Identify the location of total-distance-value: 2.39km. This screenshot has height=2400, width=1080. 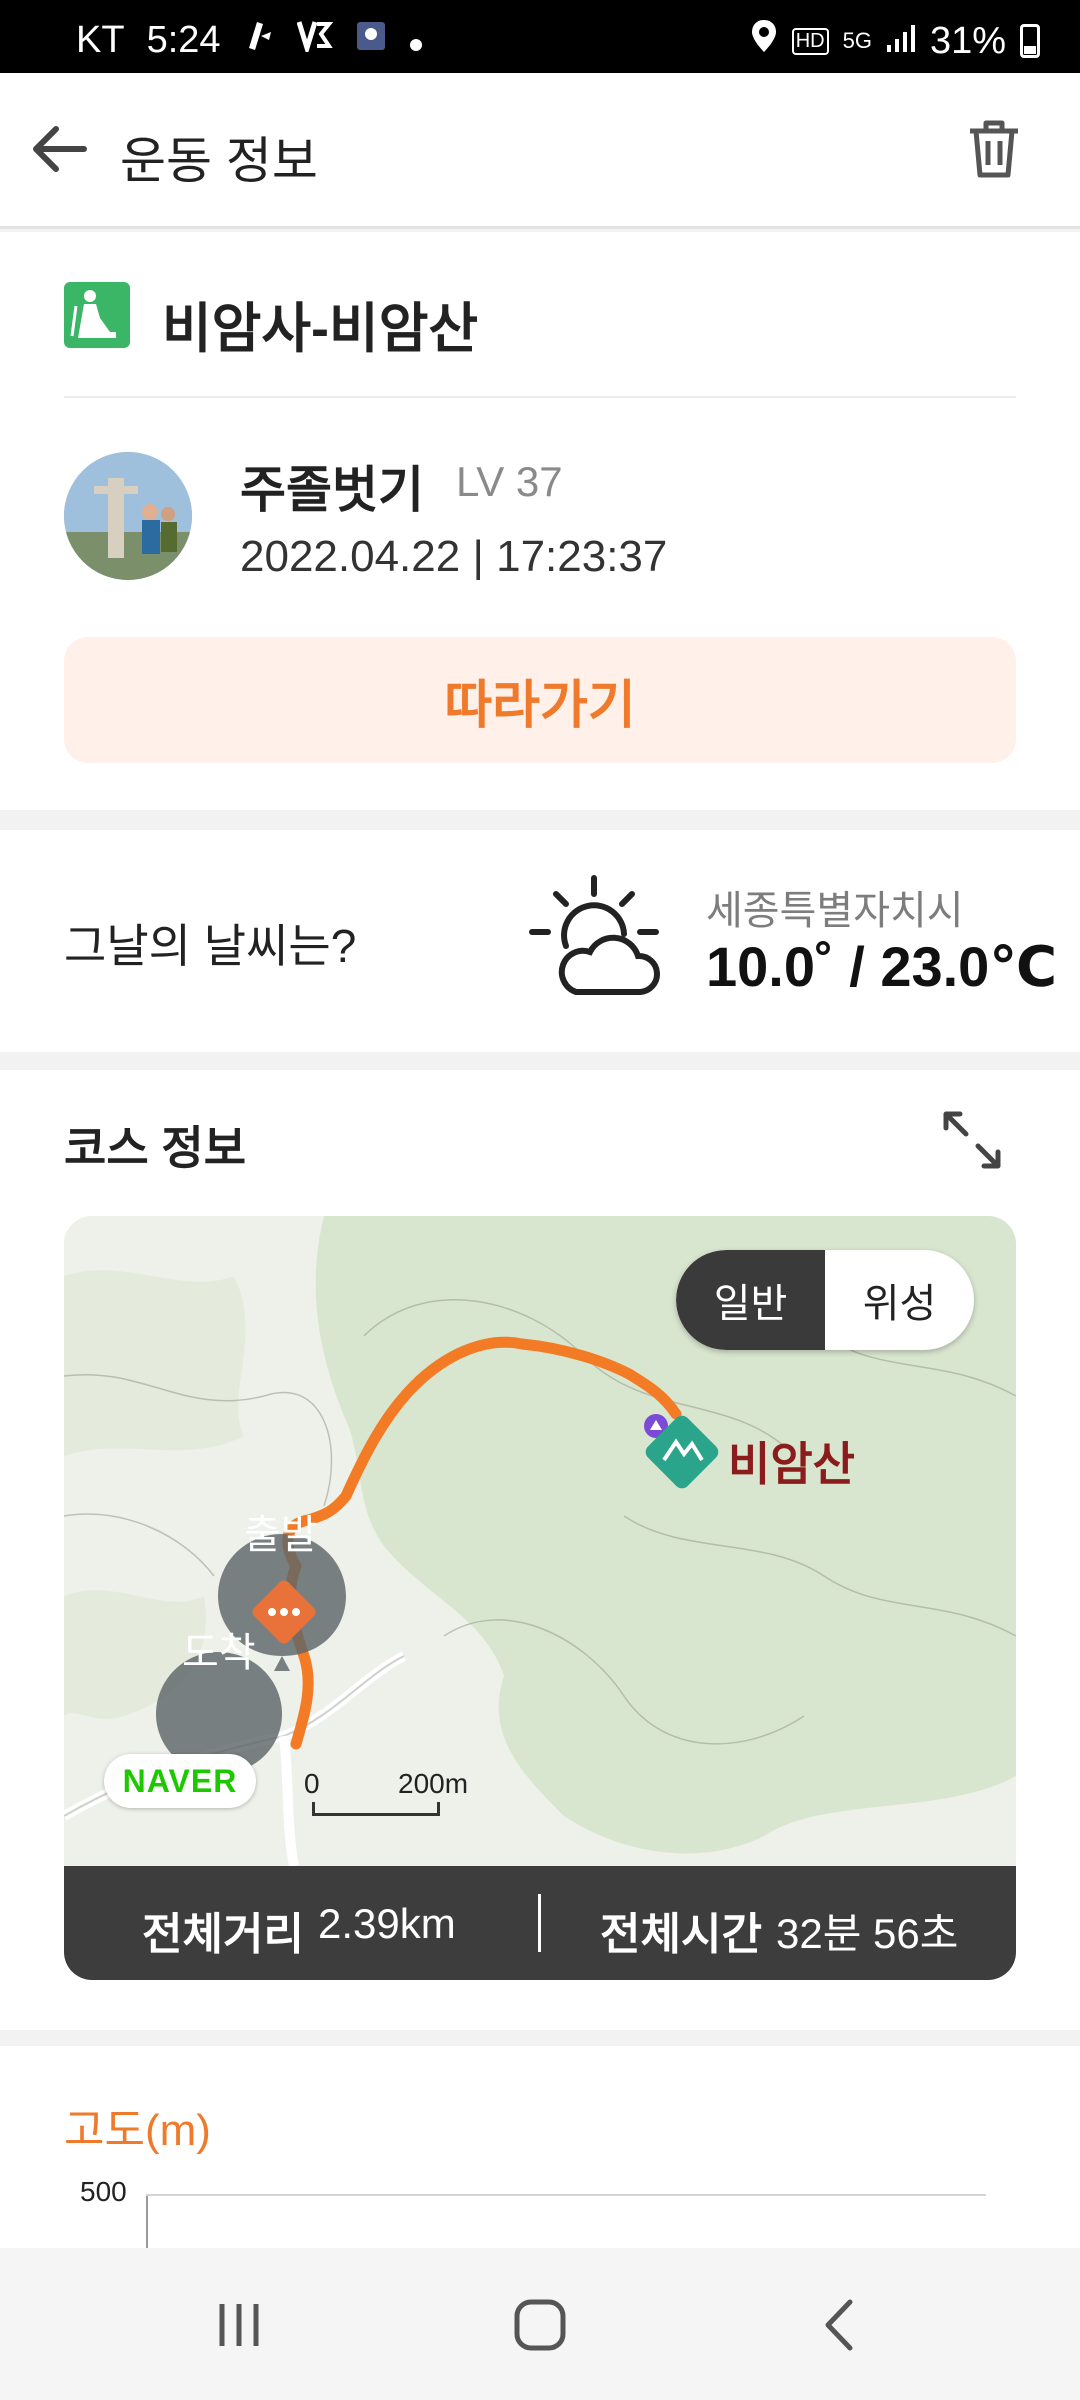
(387, 1923).